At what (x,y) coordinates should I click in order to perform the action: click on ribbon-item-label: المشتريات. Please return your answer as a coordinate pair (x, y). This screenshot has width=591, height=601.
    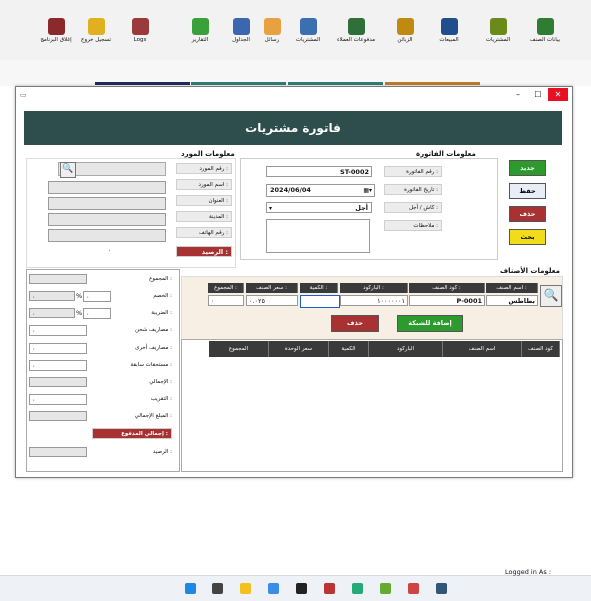
    Looking at the image, I should click on (498, 40).